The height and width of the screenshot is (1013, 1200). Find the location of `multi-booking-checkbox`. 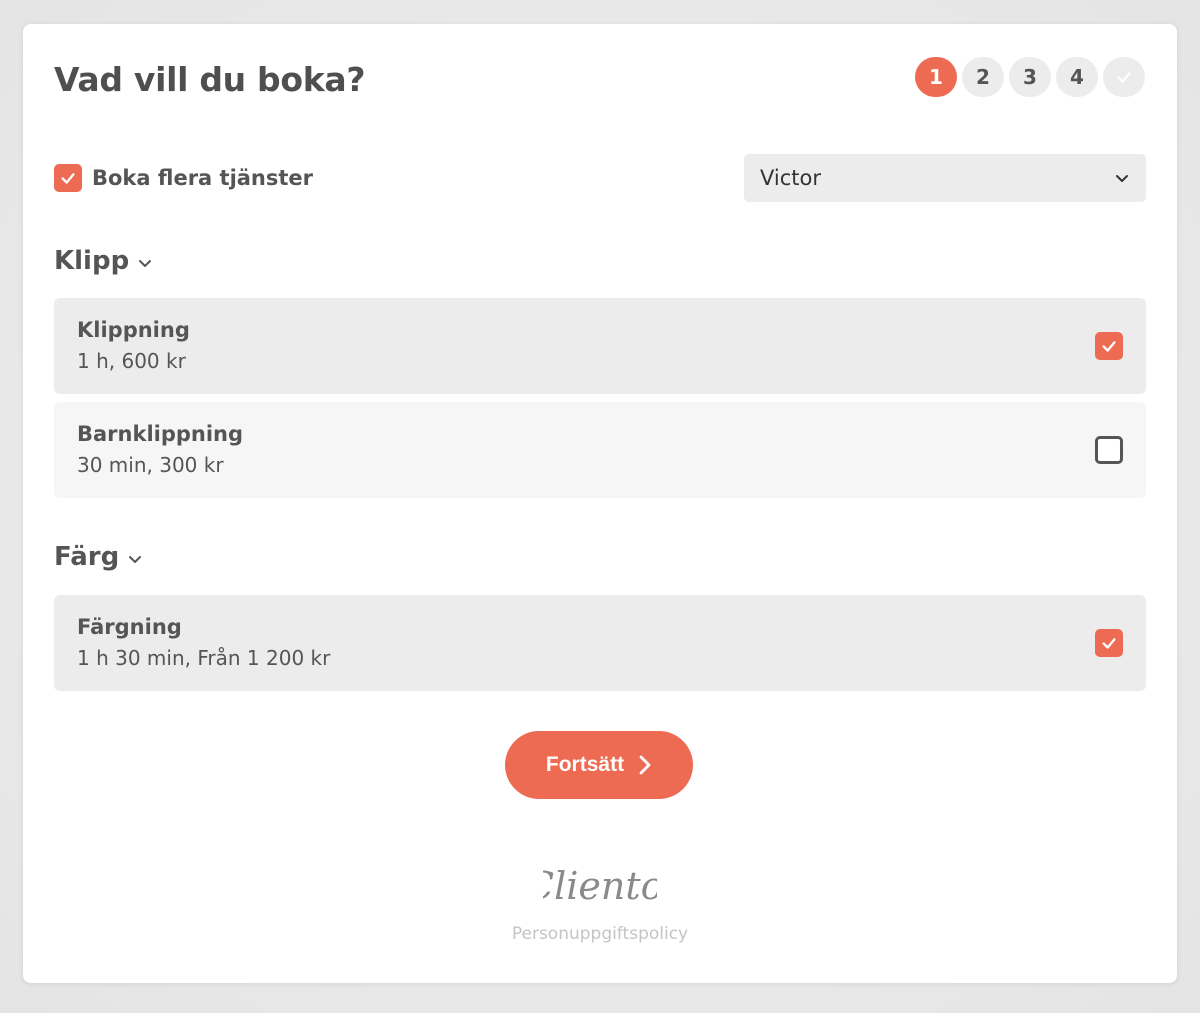

multi-booking-checkbox is located at coordinates (68, 178).